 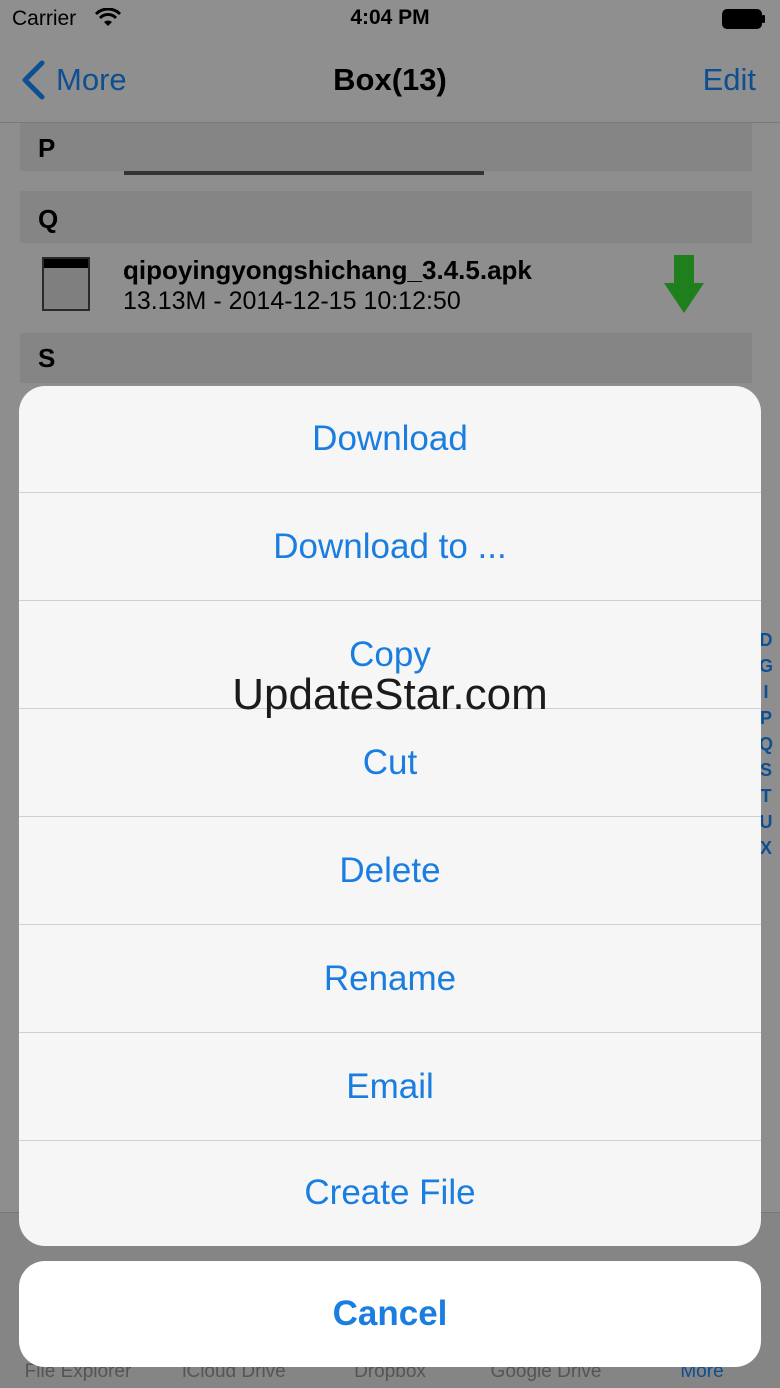 What do you see at coordinates (386, 147) in the screenshot?
I see `section-header-p: P` at bounding box center [386, 147].